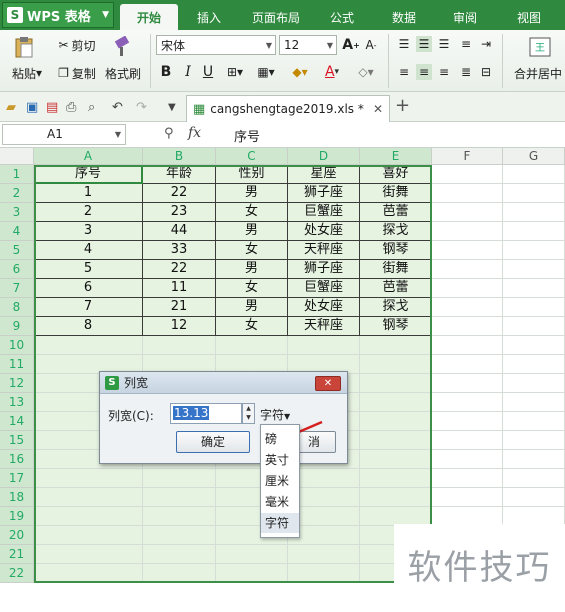 This screenshot has height=612, width=565. Describe the element at coordinates (324, 193) in the screenshot. I see `cell-d2: 狮子座` at that location.